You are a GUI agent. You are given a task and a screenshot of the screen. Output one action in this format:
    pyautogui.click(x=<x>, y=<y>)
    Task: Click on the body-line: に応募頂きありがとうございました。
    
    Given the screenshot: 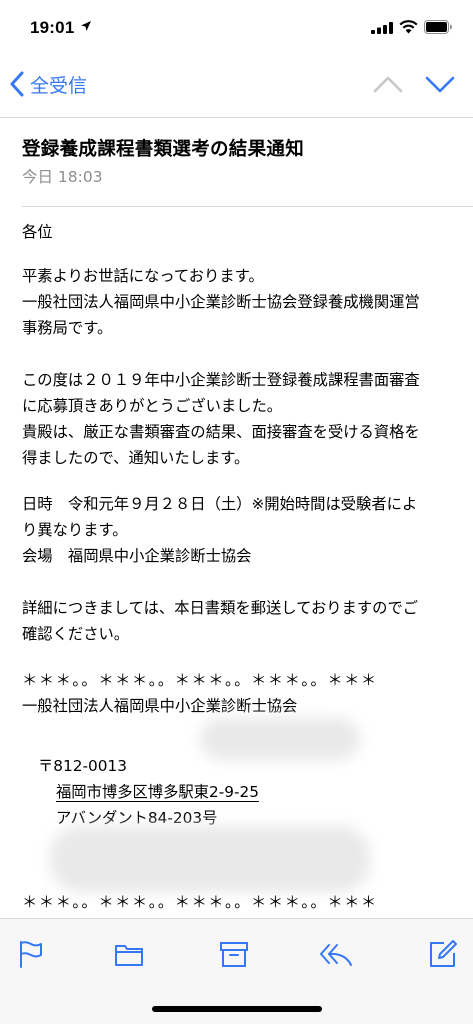 What is the action you would take?
    pyautogui.click(x=152, y=406)
    